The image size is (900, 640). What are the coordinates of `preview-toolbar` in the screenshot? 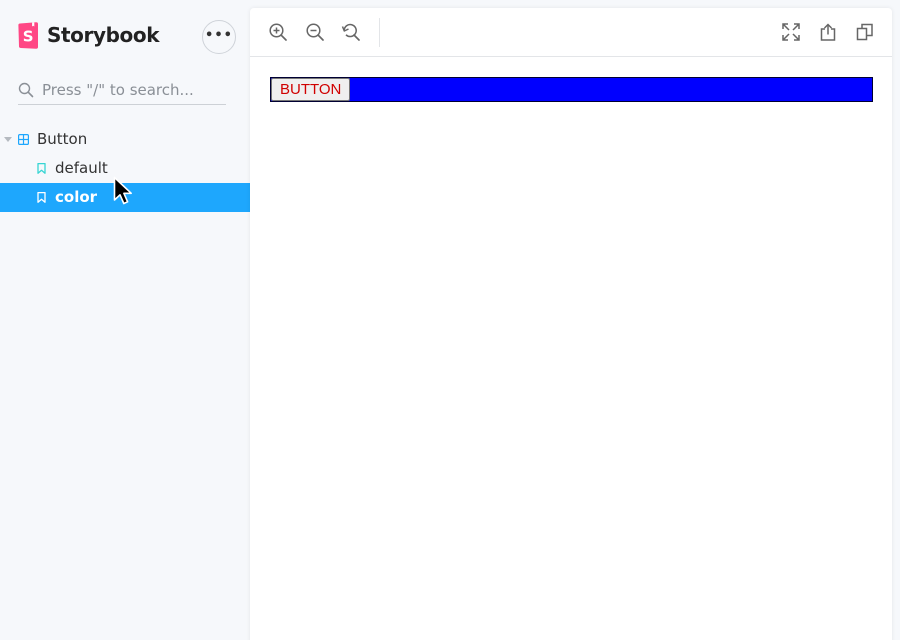 It's located at (571, 32).